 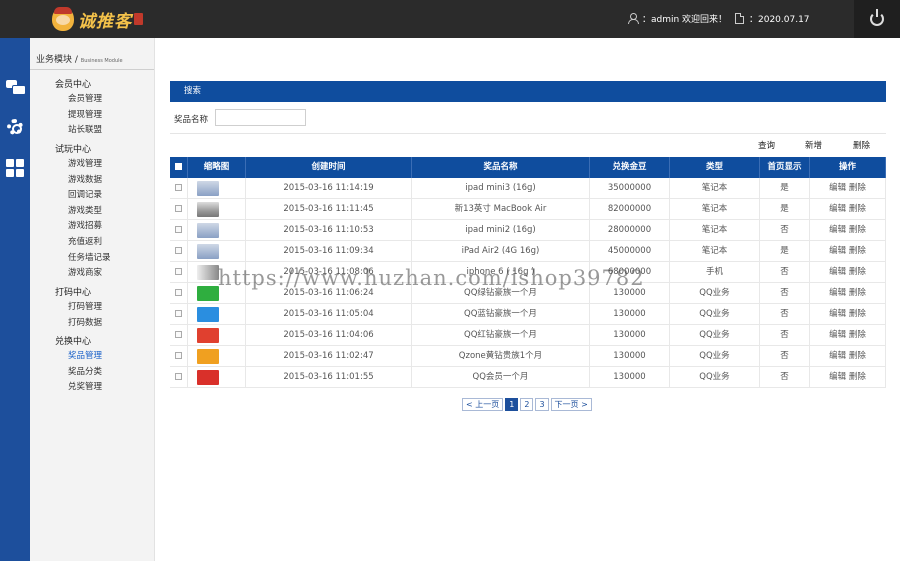 What do you see at coordinates (85, 225) in the screenshot?
I see `menu-item: 游戏招募` at bounding box center [85, 225].